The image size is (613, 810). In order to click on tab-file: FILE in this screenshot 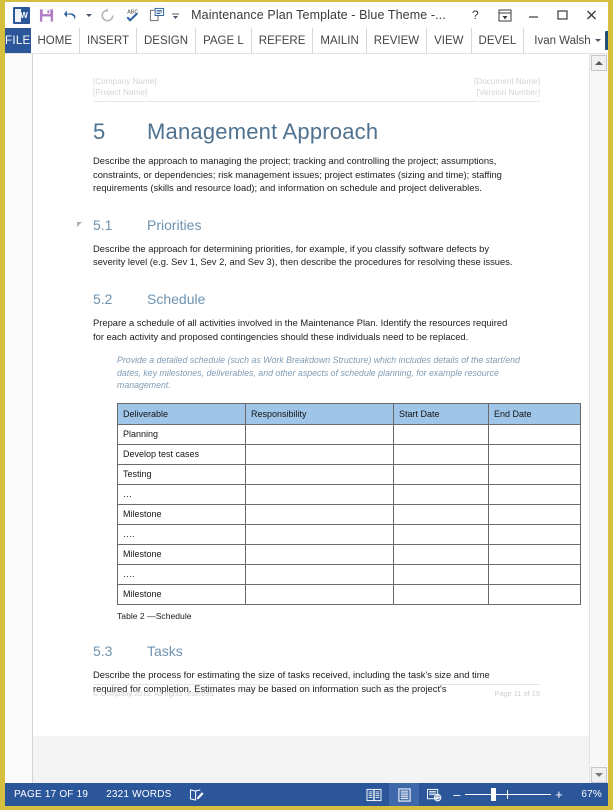, I will do `click(18, 40)`.